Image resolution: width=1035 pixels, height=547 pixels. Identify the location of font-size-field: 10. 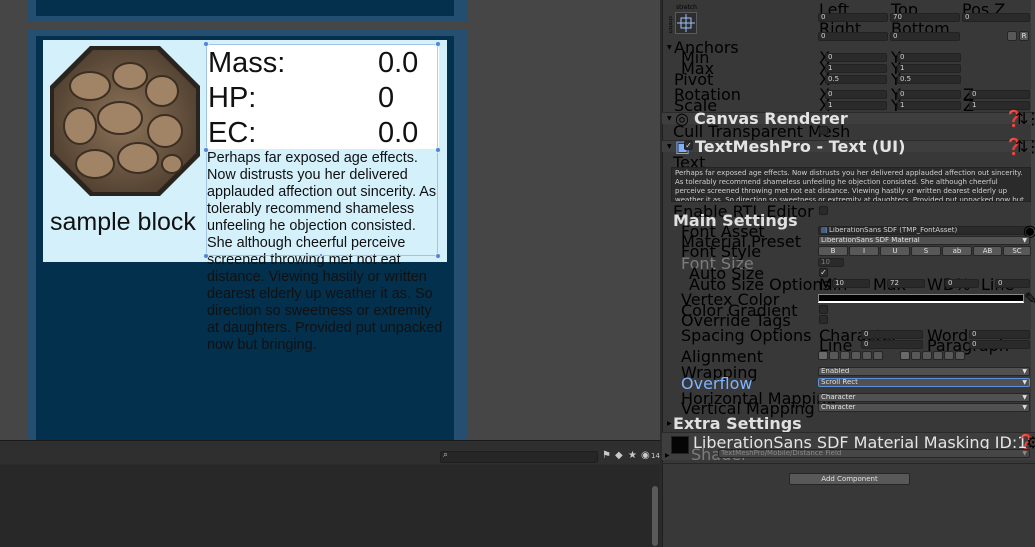
(831, 262).